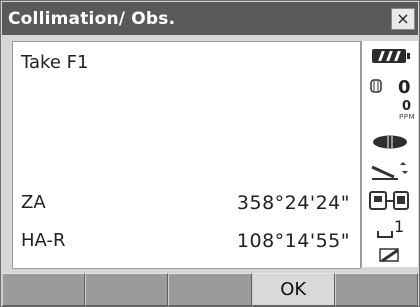 The height and width of the screenshot is (307, 420). What do you see at coordinates (33, 202) in the screenshot?
I see `za-label: ZA` at bounding box center [33, 202].